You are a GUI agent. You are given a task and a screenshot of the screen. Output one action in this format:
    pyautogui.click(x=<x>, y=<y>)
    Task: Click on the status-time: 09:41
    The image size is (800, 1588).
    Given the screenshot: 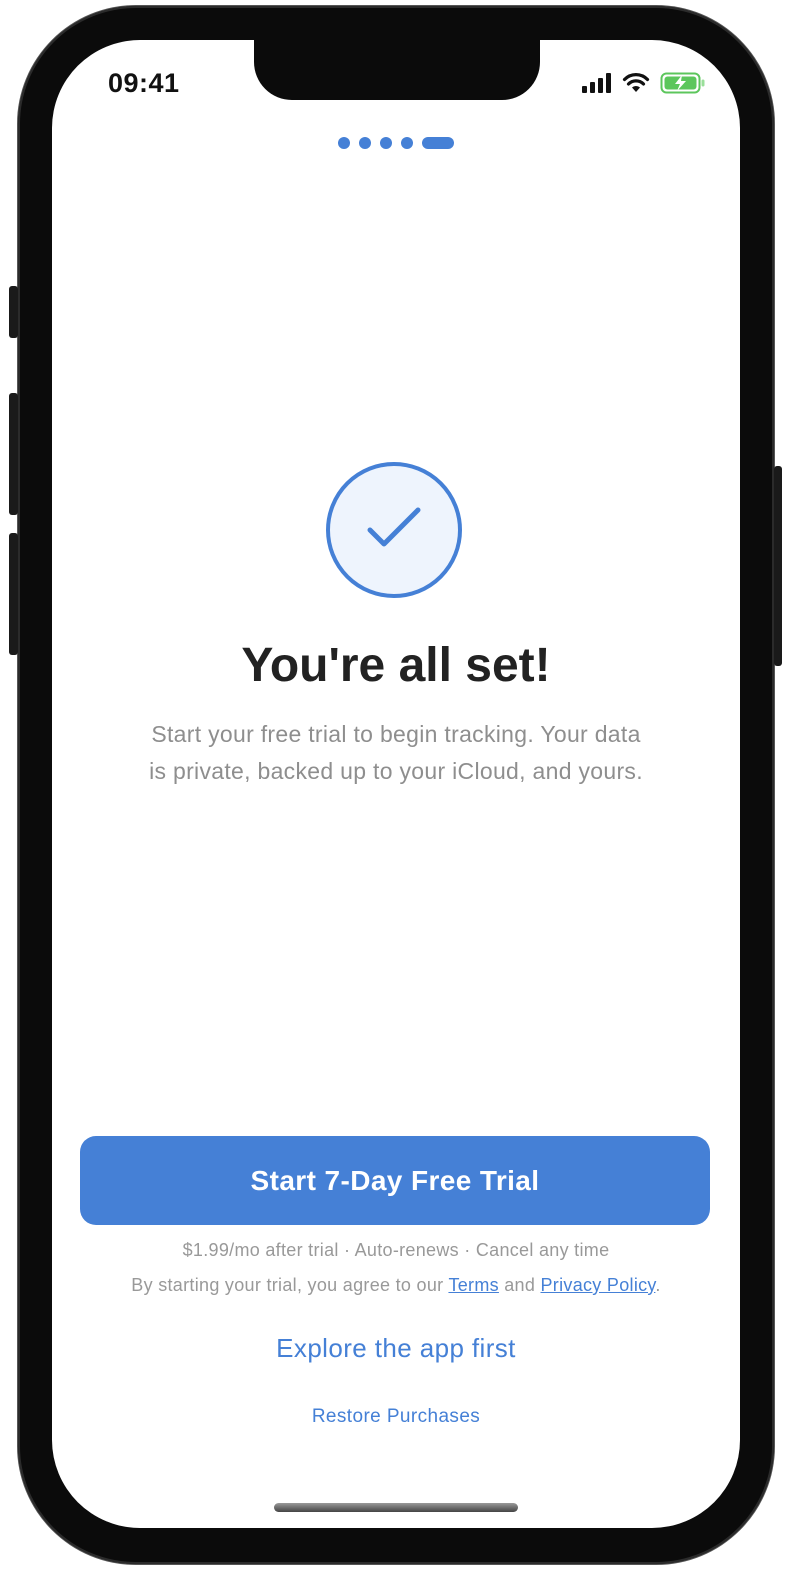 What is the action you would take?
    pyautogui.click(x=144, y=83)
    